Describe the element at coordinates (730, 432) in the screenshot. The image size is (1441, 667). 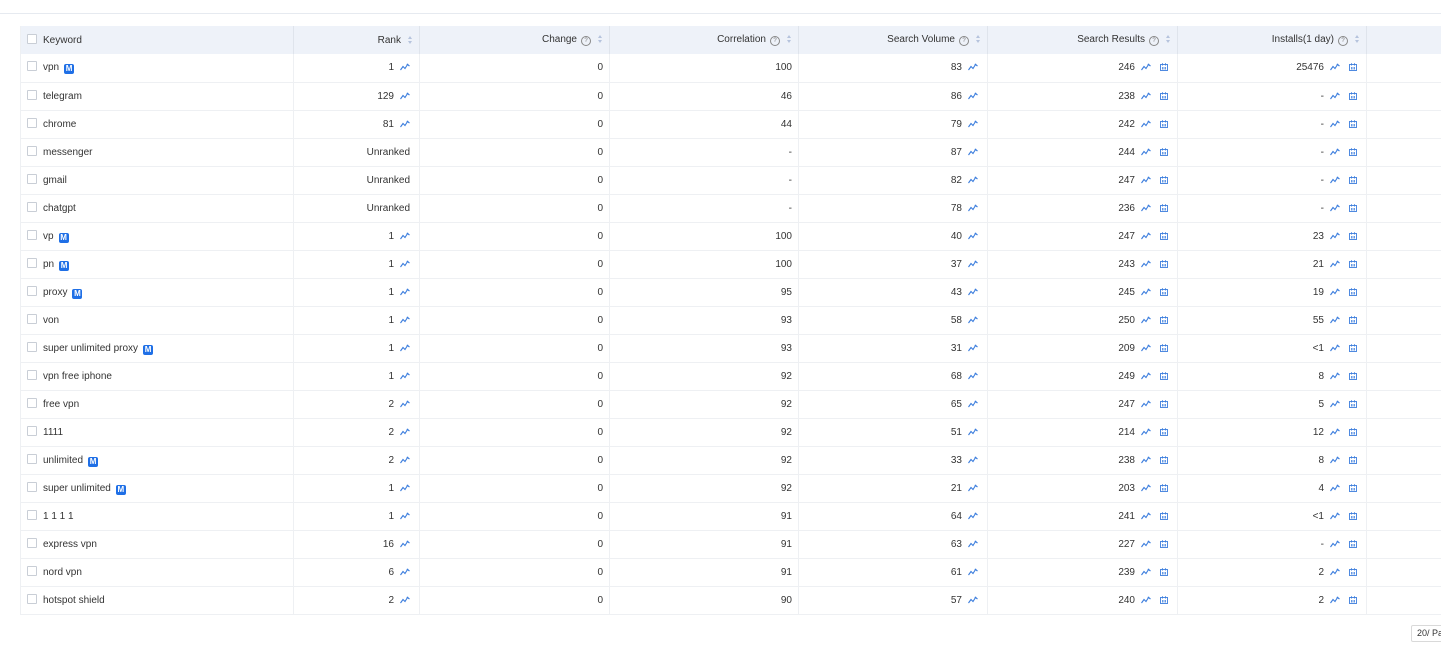
I see `table-row: 1111 2 0 92 51 214 12` at that location.